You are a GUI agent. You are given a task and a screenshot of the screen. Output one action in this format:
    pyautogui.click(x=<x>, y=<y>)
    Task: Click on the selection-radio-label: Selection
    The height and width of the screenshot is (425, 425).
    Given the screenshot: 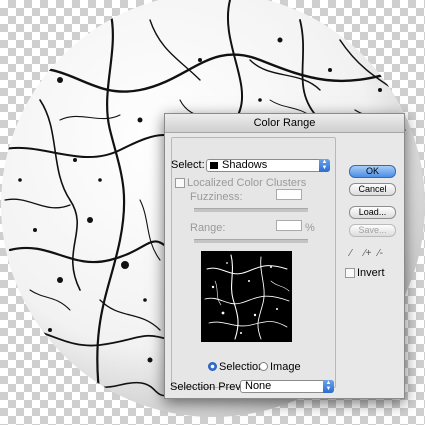 What is the action you would take?
    pyautogui.click(x=242, y=367)
    